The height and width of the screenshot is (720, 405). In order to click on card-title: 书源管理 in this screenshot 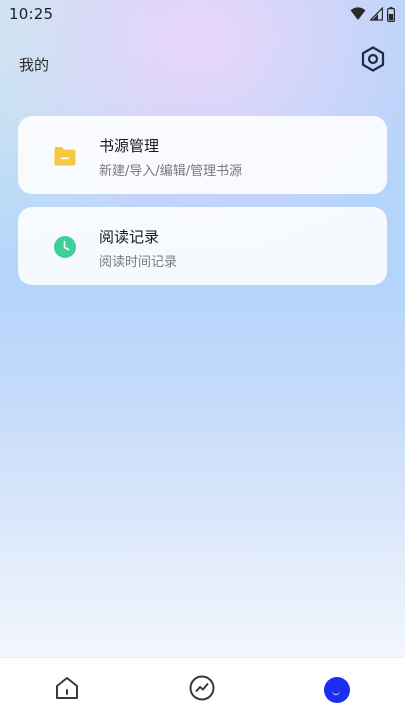, I will do `click(129, 146)`.